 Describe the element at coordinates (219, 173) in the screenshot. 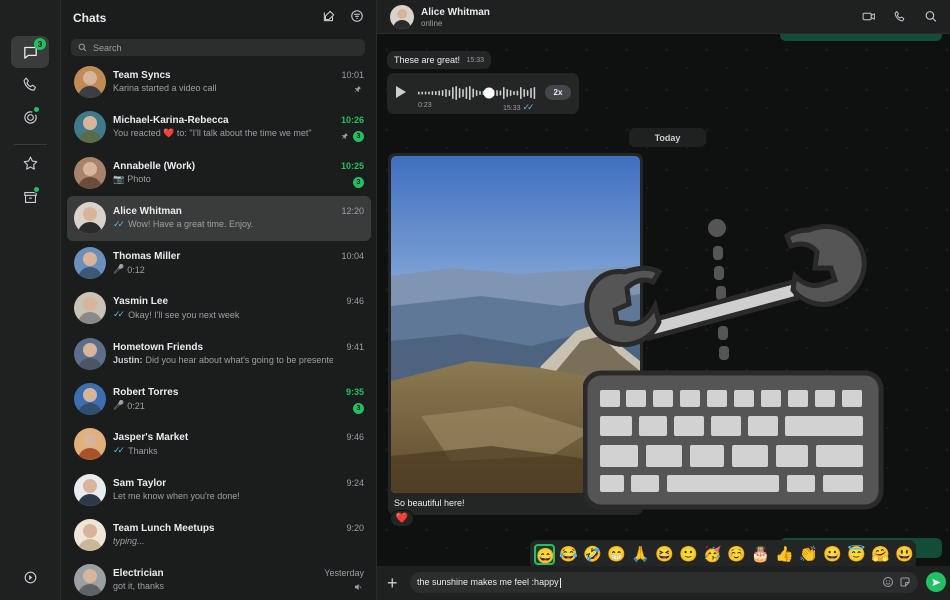

I see `chat-row: Annabelle (Work) 10:25 📷 Photo 3` at that location.